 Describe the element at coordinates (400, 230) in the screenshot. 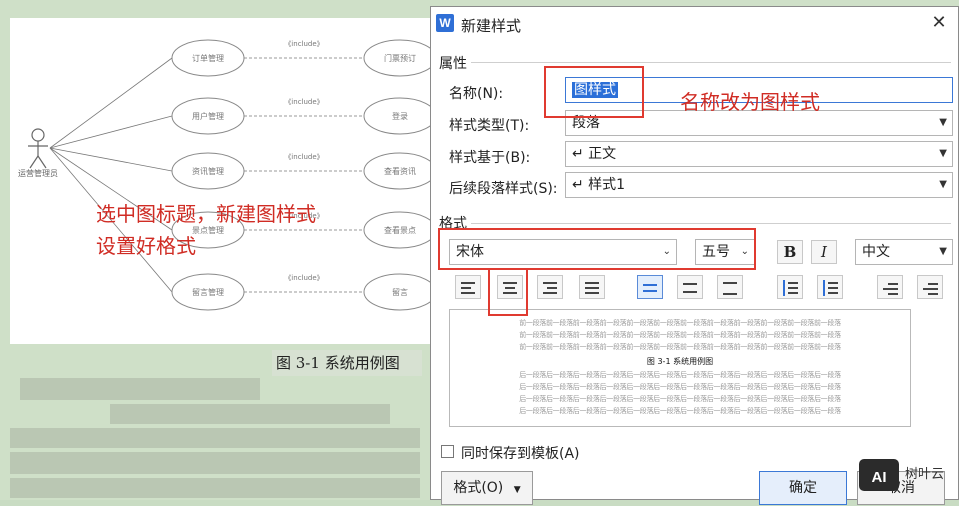

I see `svg-text: 查看景点` at that location.